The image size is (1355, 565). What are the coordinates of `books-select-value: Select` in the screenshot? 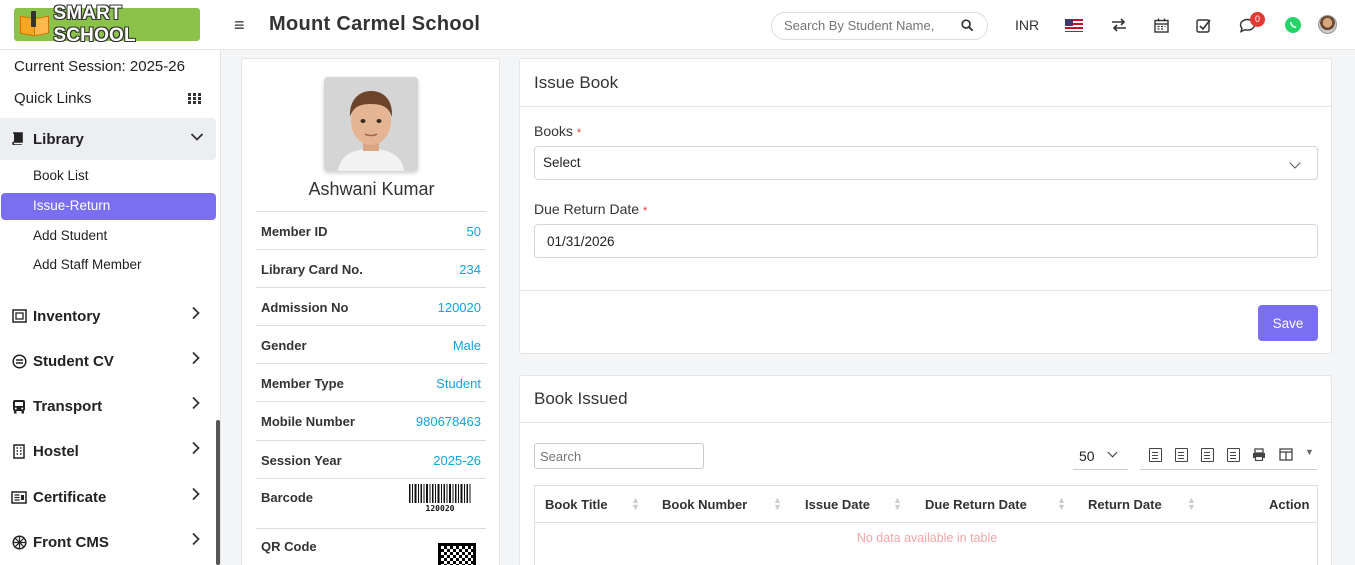 It's located at (562, 162).